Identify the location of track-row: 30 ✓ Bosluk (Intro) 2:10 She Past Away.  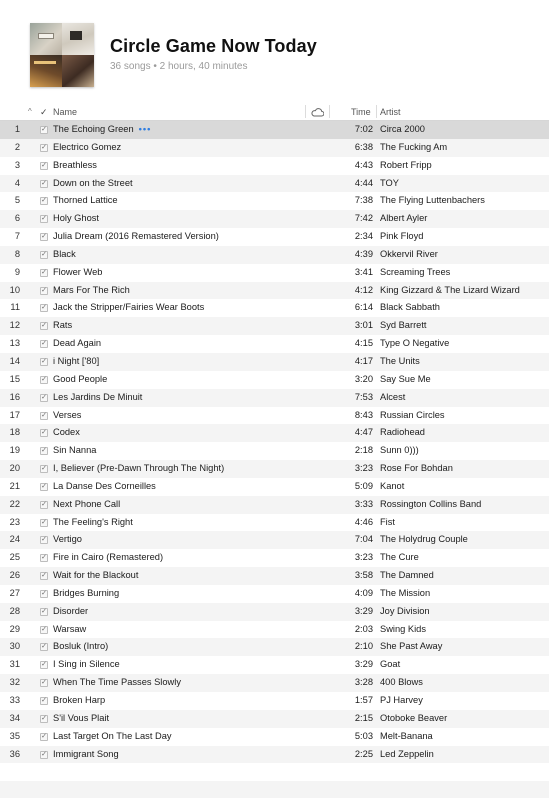
(274, 647).